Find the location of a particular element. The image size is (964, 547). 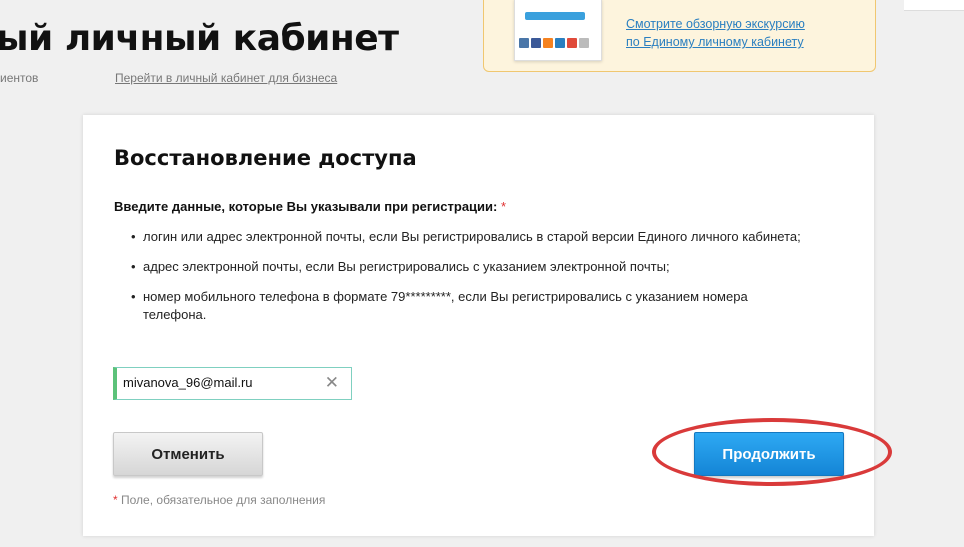

form-title: Восстановление доступа is located at coordinates (265, 158).